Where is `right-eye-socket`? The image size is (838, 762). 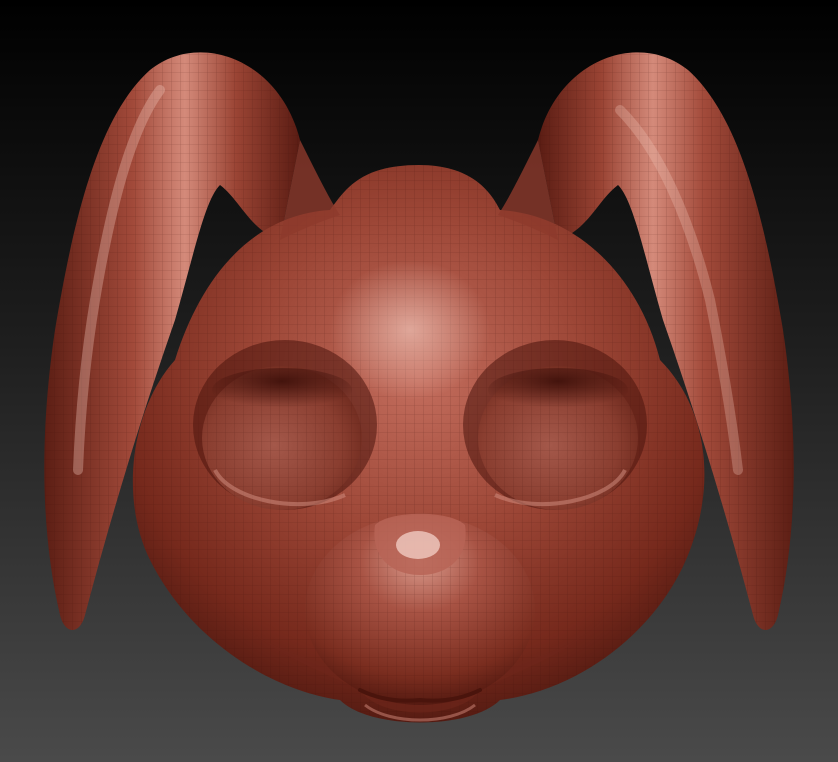
right-eye-socket is located at coordinates (555, 425).